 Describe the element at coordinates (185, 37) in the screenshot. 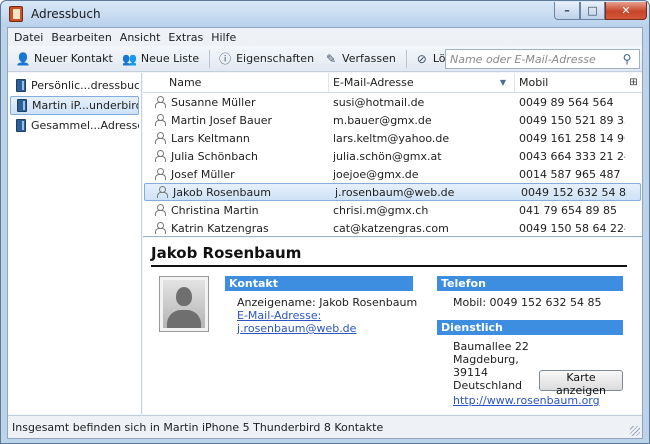

I see `menu-extras: Extras` at that location.